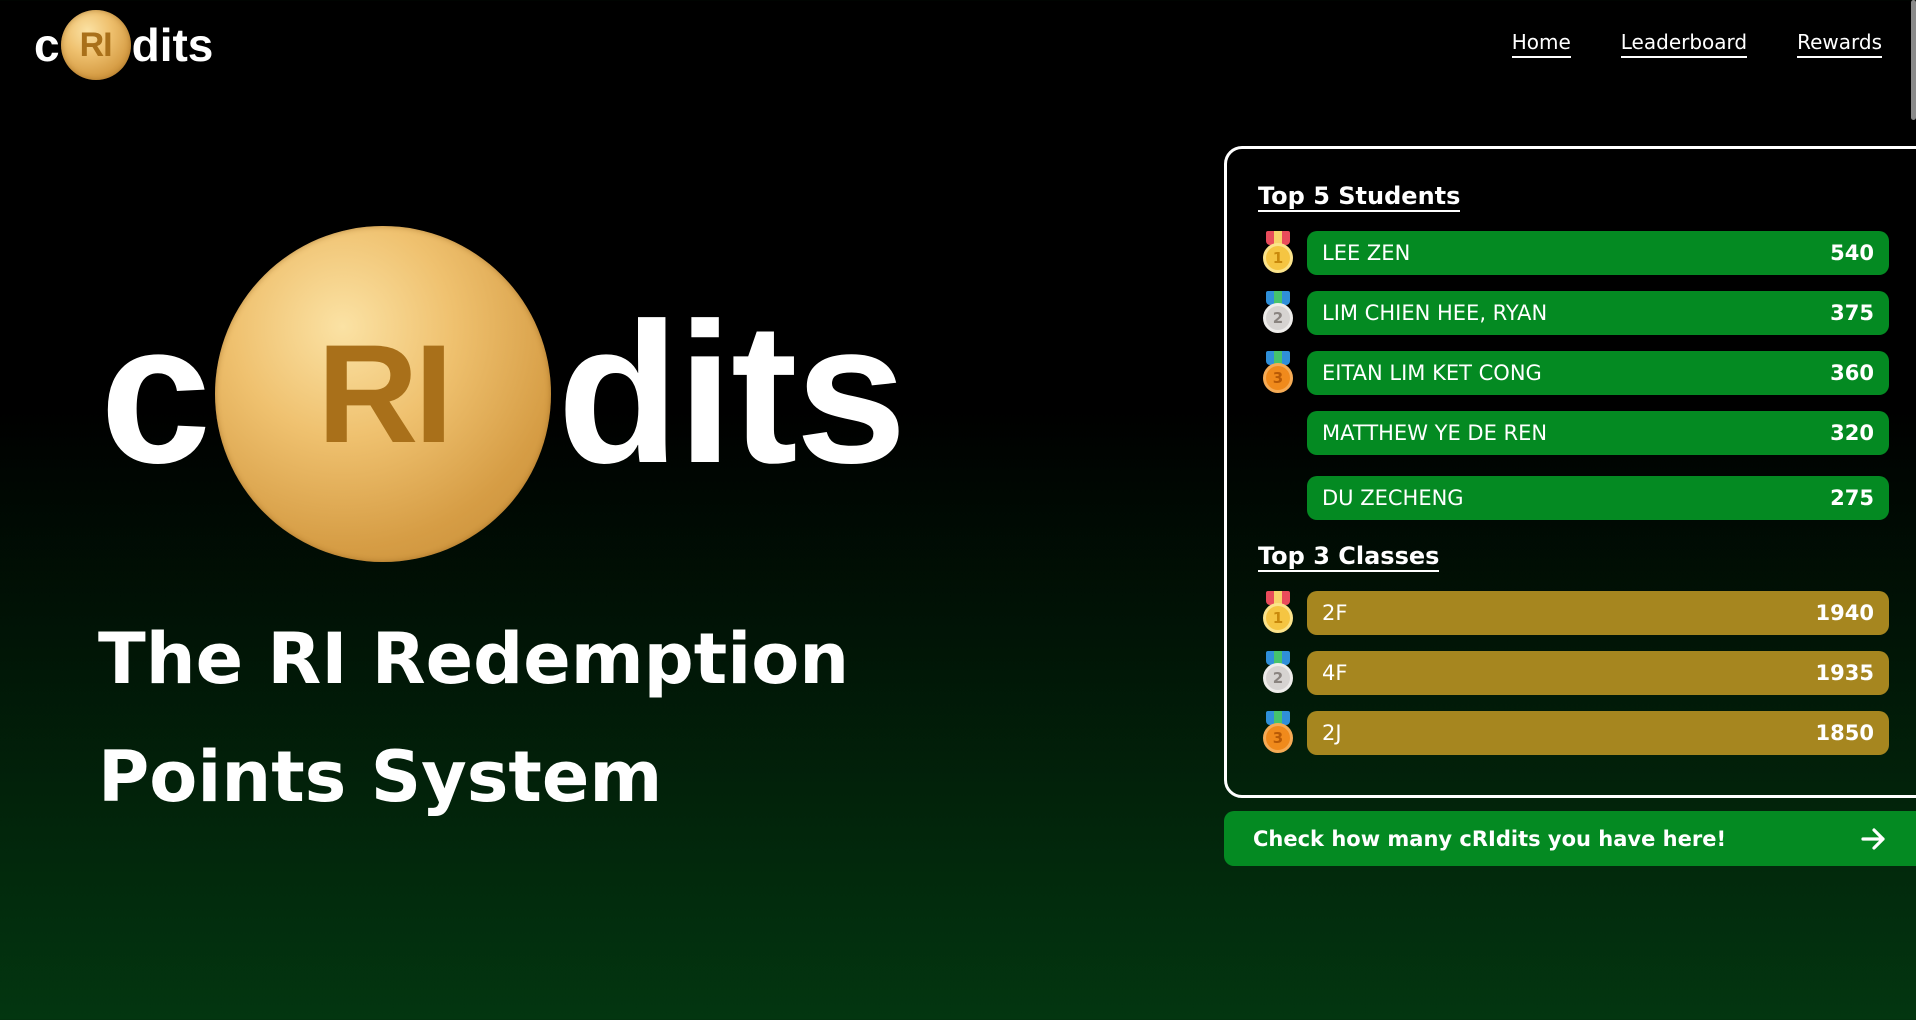  Describe the element at coordinates (47, 45) in the screenshot. I see `logo-text-prefix: c` at that location.